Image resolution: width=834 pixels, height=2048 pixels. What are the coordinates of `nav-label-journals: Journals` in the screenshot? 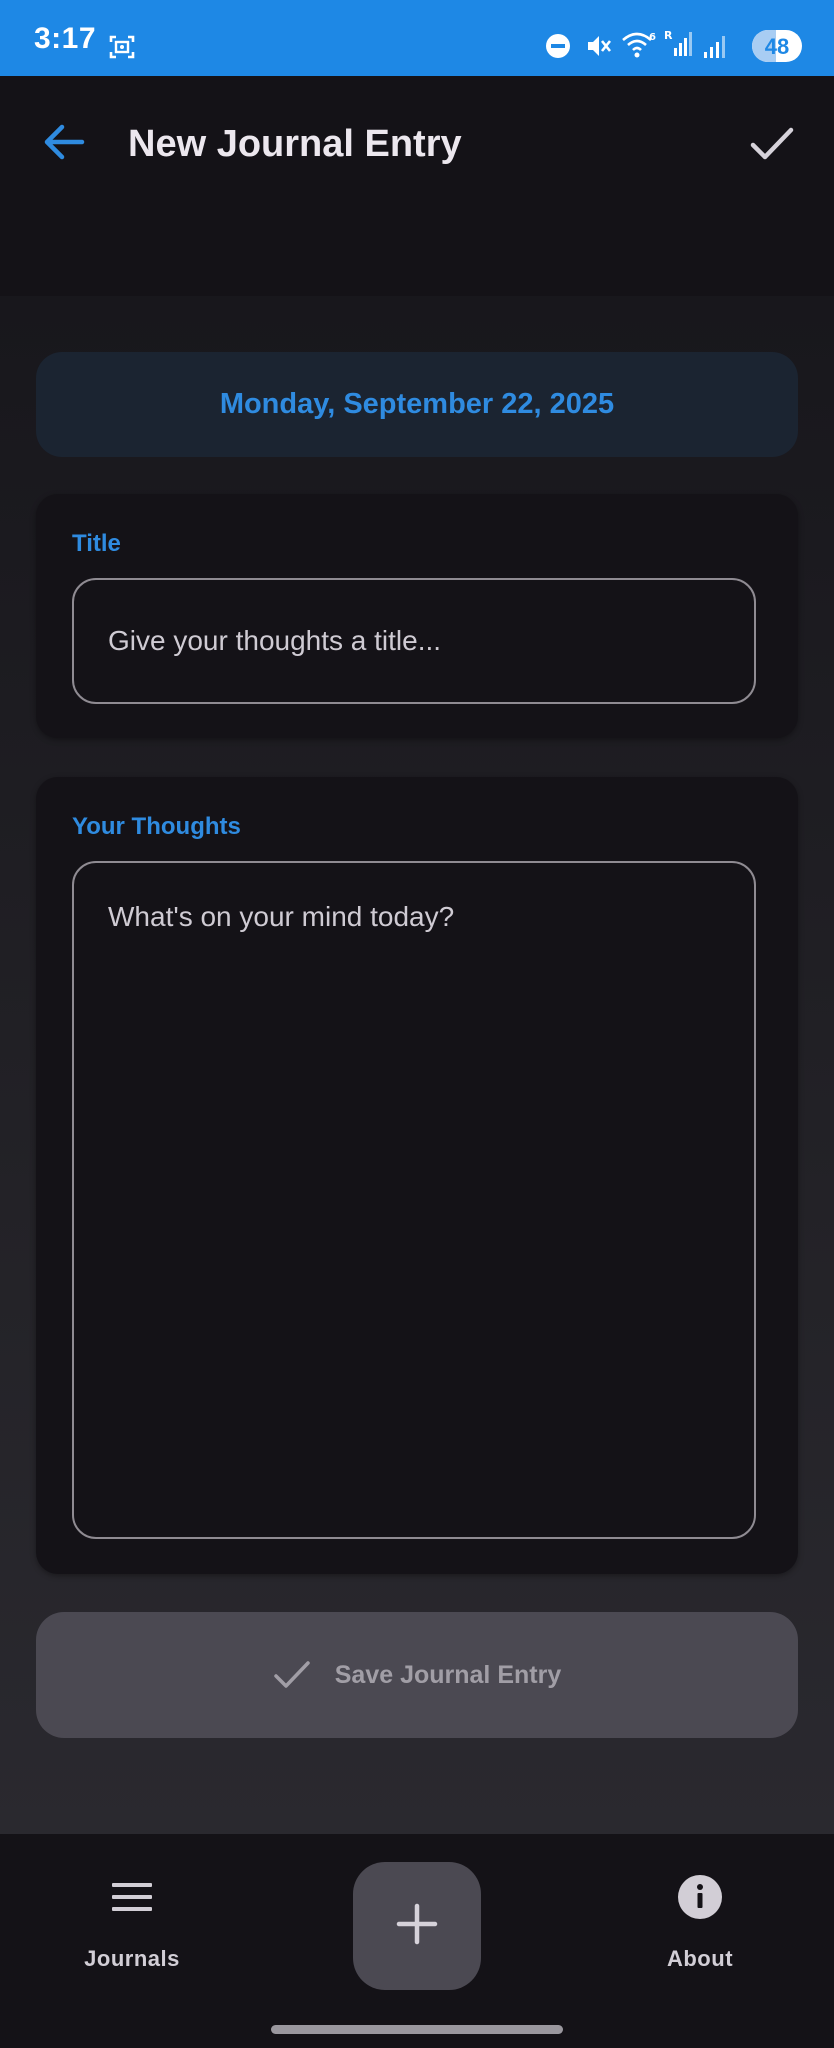 It's located at (132, 1958).